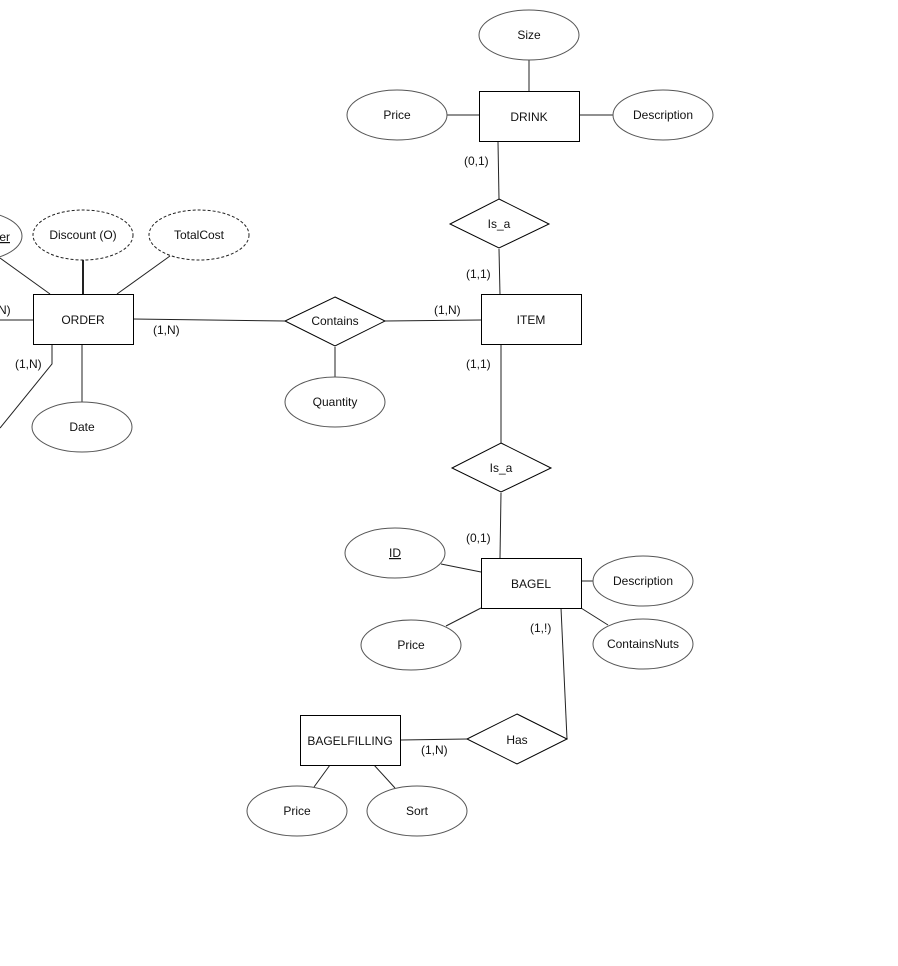 The image size is (898, 966). What do you see at coordinates (540, 628) in the screenshot?
I see `cardinality-bagel-has: (1,!)` at bounding box center [540, 628].